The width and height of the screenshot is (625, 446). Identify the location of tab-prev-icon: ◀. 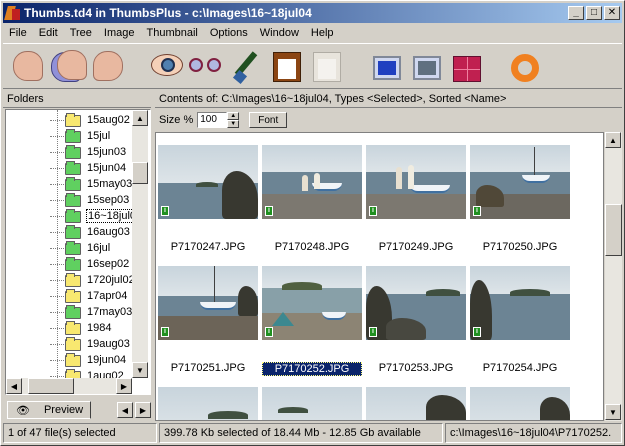
(125, 410).